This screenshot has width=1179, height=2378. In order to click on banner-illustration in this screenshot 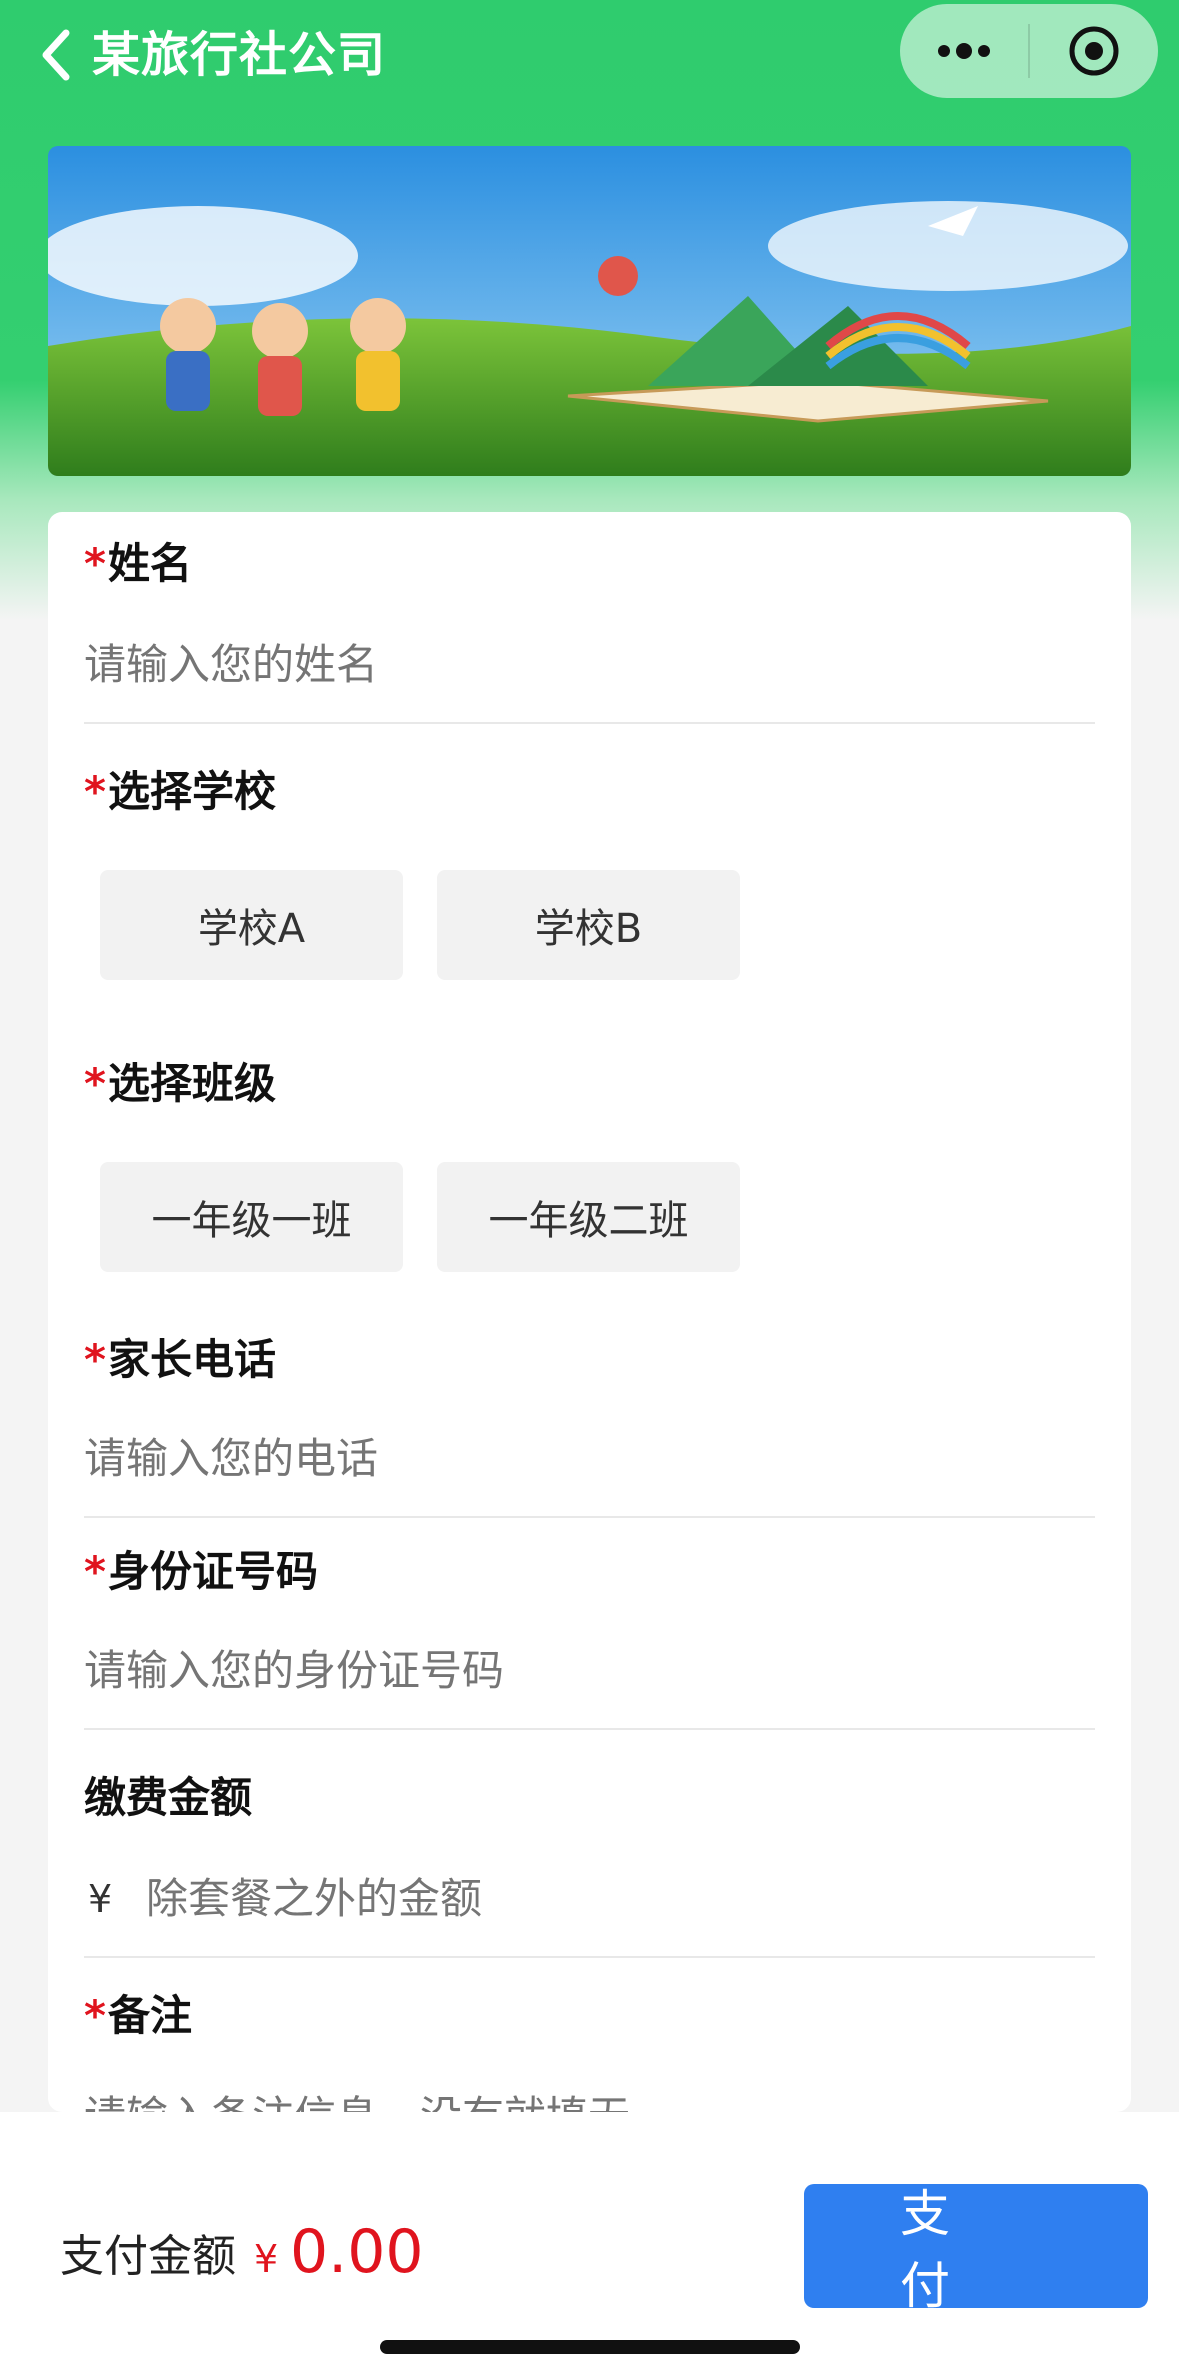, I will do `click(589, 311)`.